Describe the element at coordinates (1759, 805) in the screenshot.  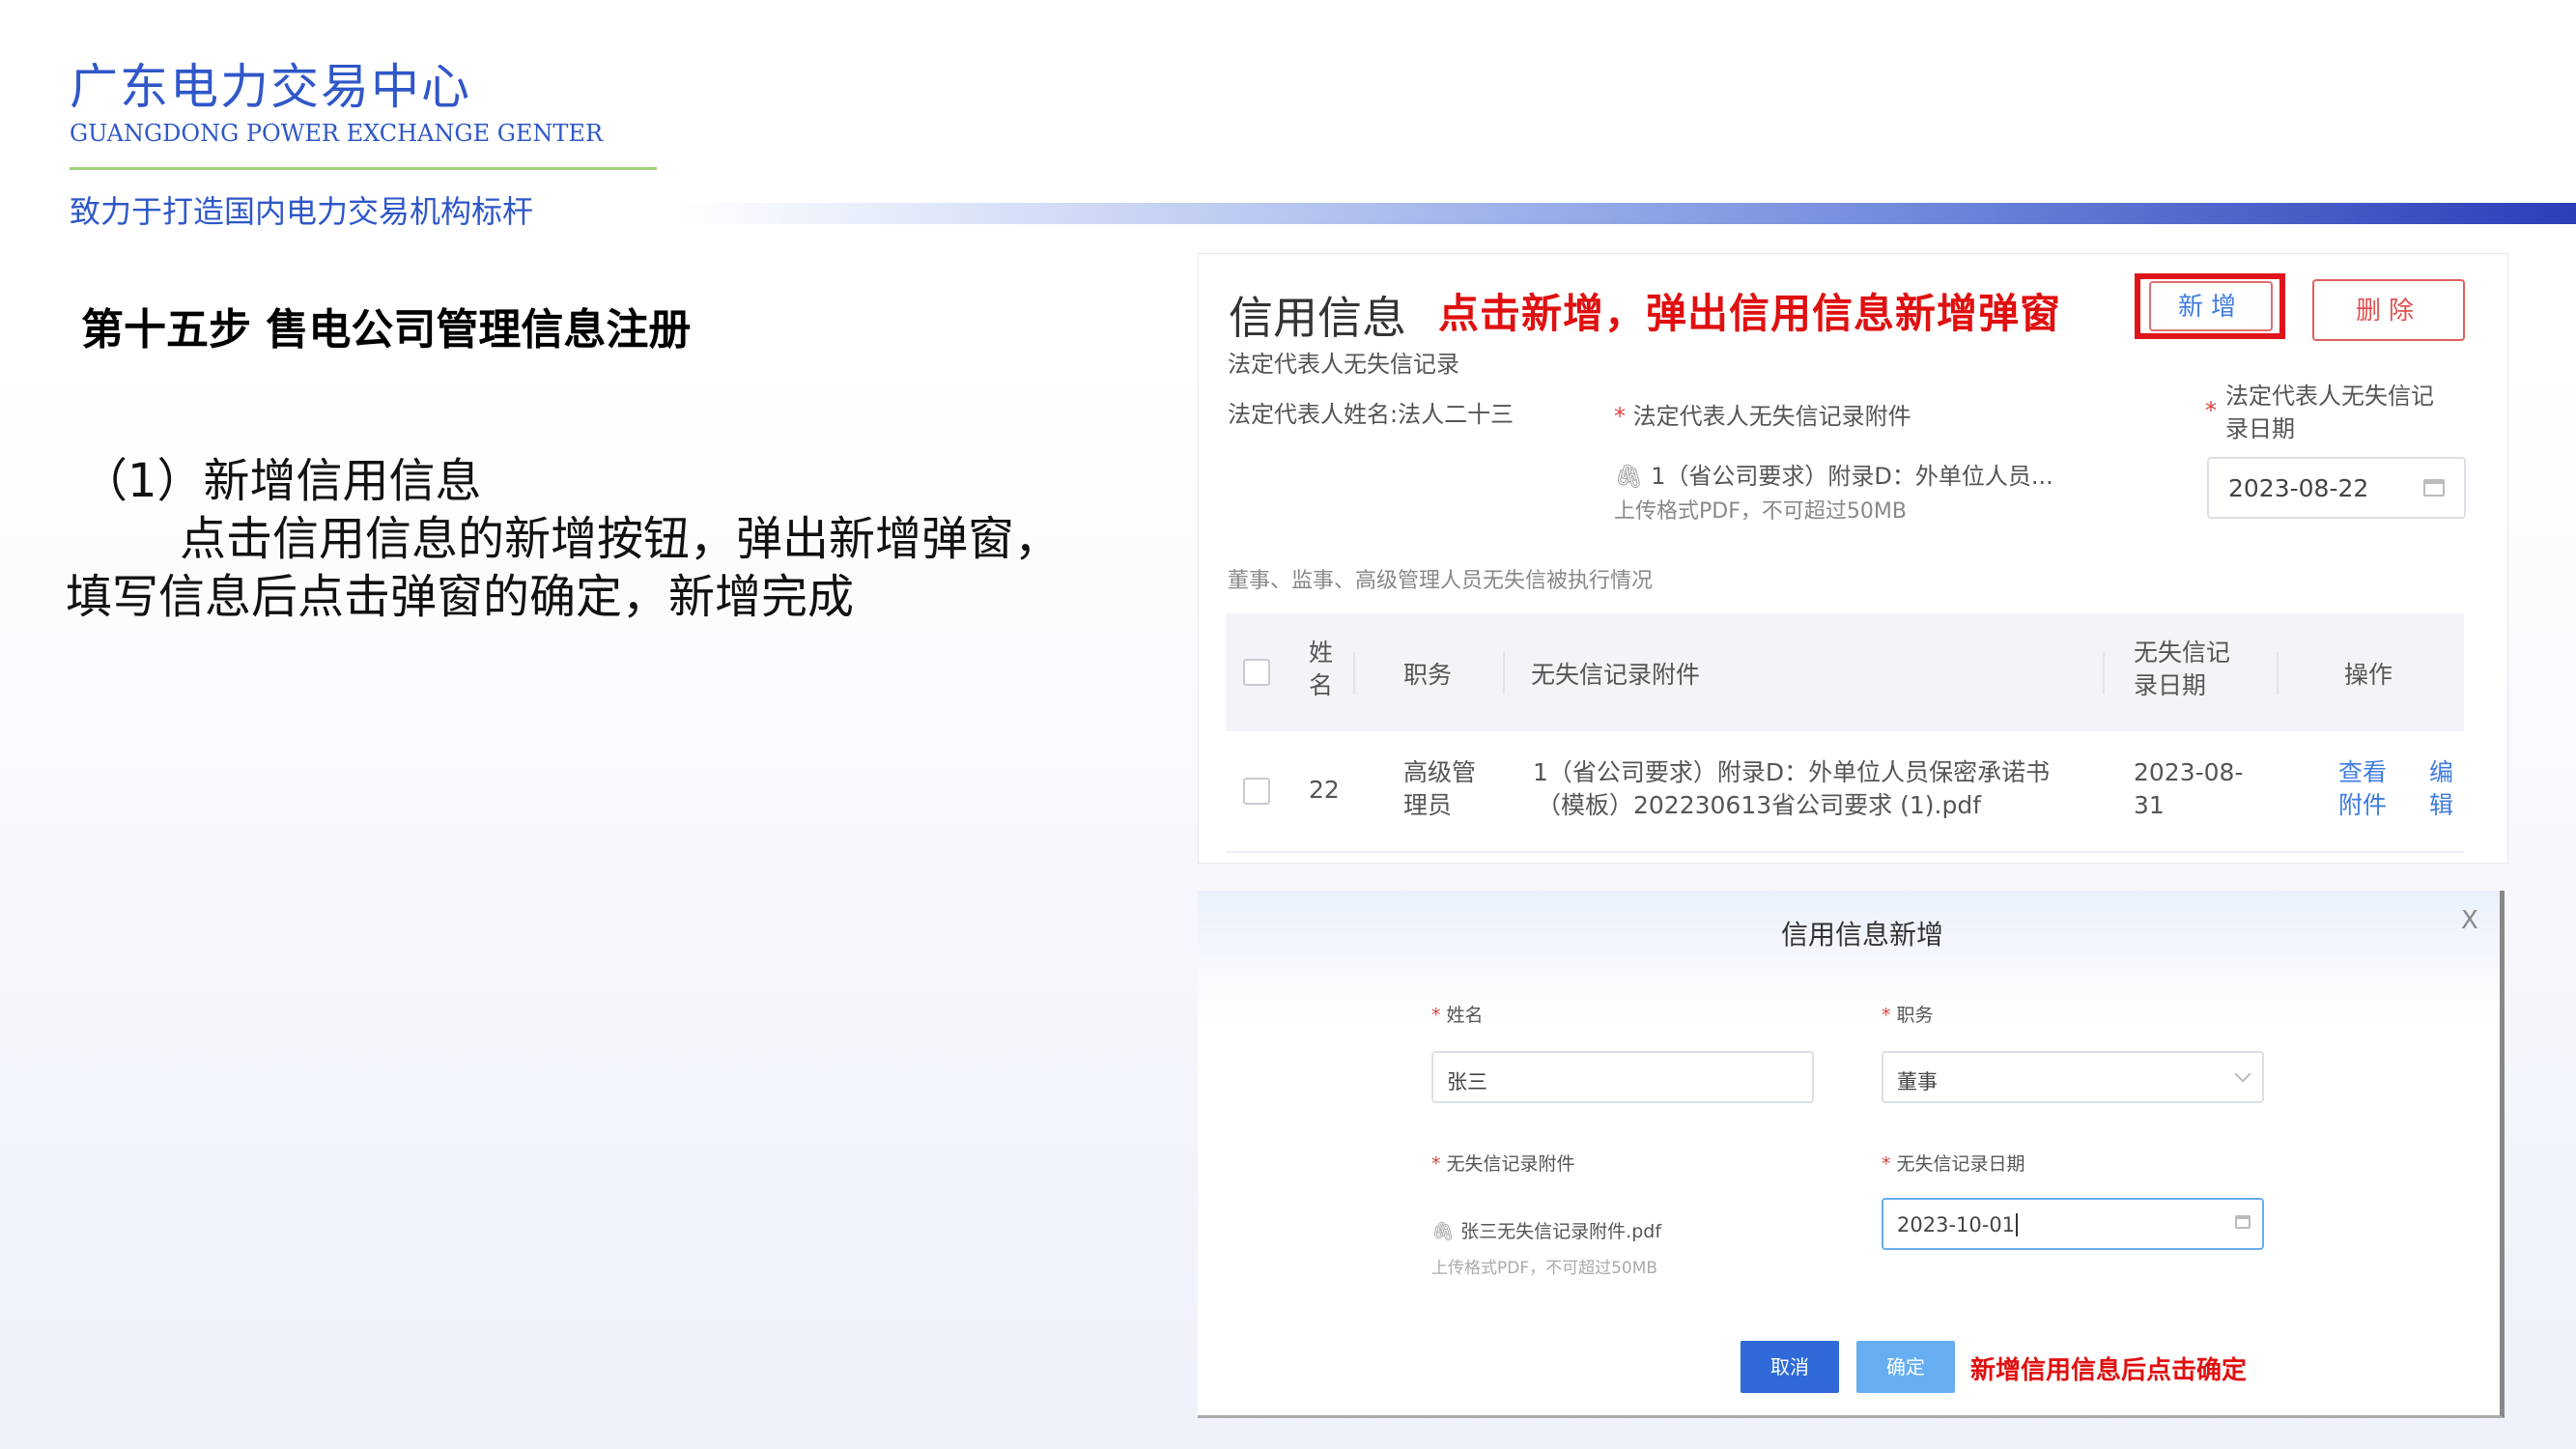
I see `cell-text: （模板）202230613省公司要求 (1).pdf` at that location.